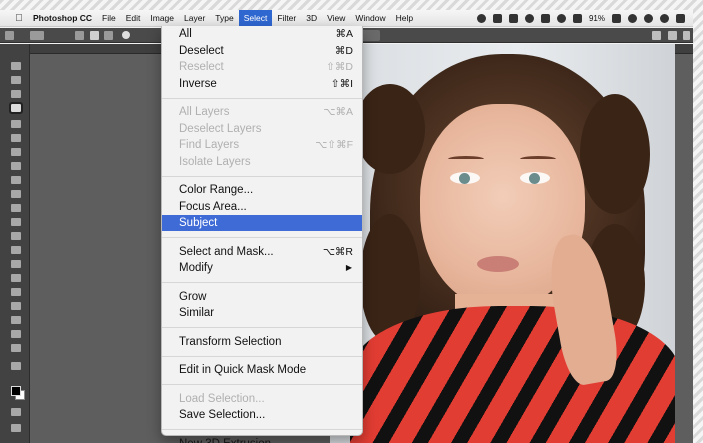 The width and height of the screenshot is (703, 443). I want to click on menu-item-label: All, so click(185, 34).